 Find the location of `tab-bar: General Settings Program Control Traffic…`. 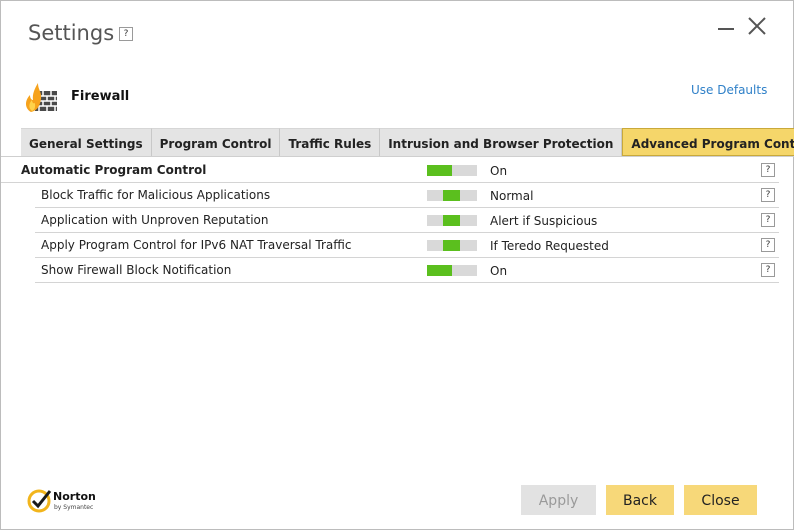

tab-bar: General Settings Program Control Traffic… is located at coordinates (407, 142).